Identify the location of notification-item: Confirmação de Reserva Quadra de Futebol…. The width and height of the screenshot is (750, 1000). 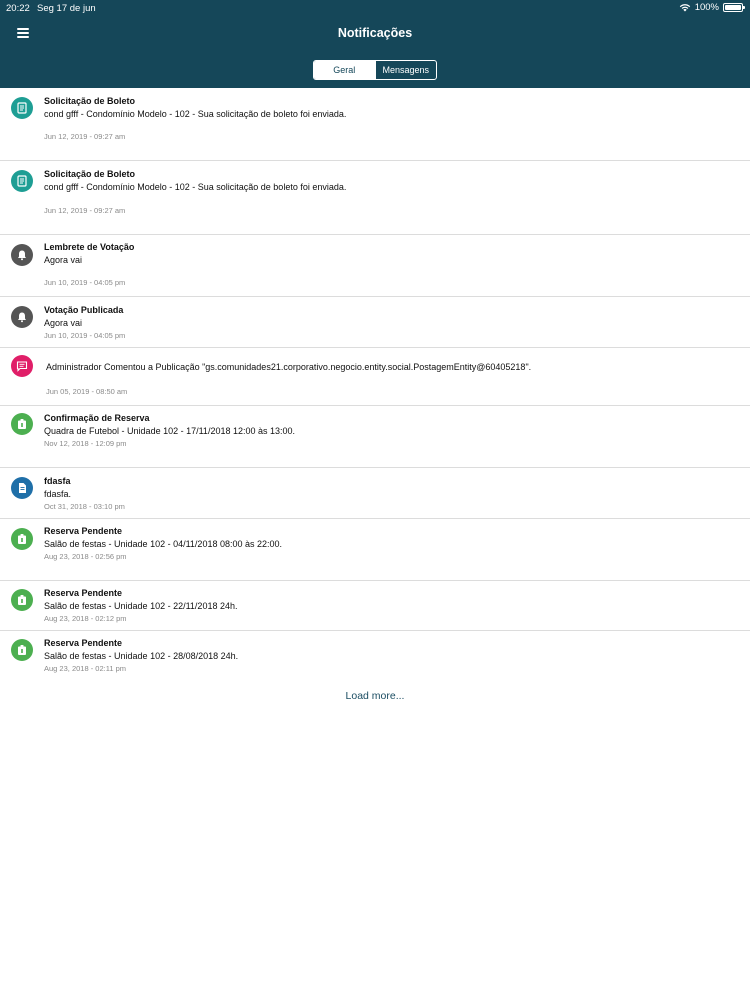
(375, 437).